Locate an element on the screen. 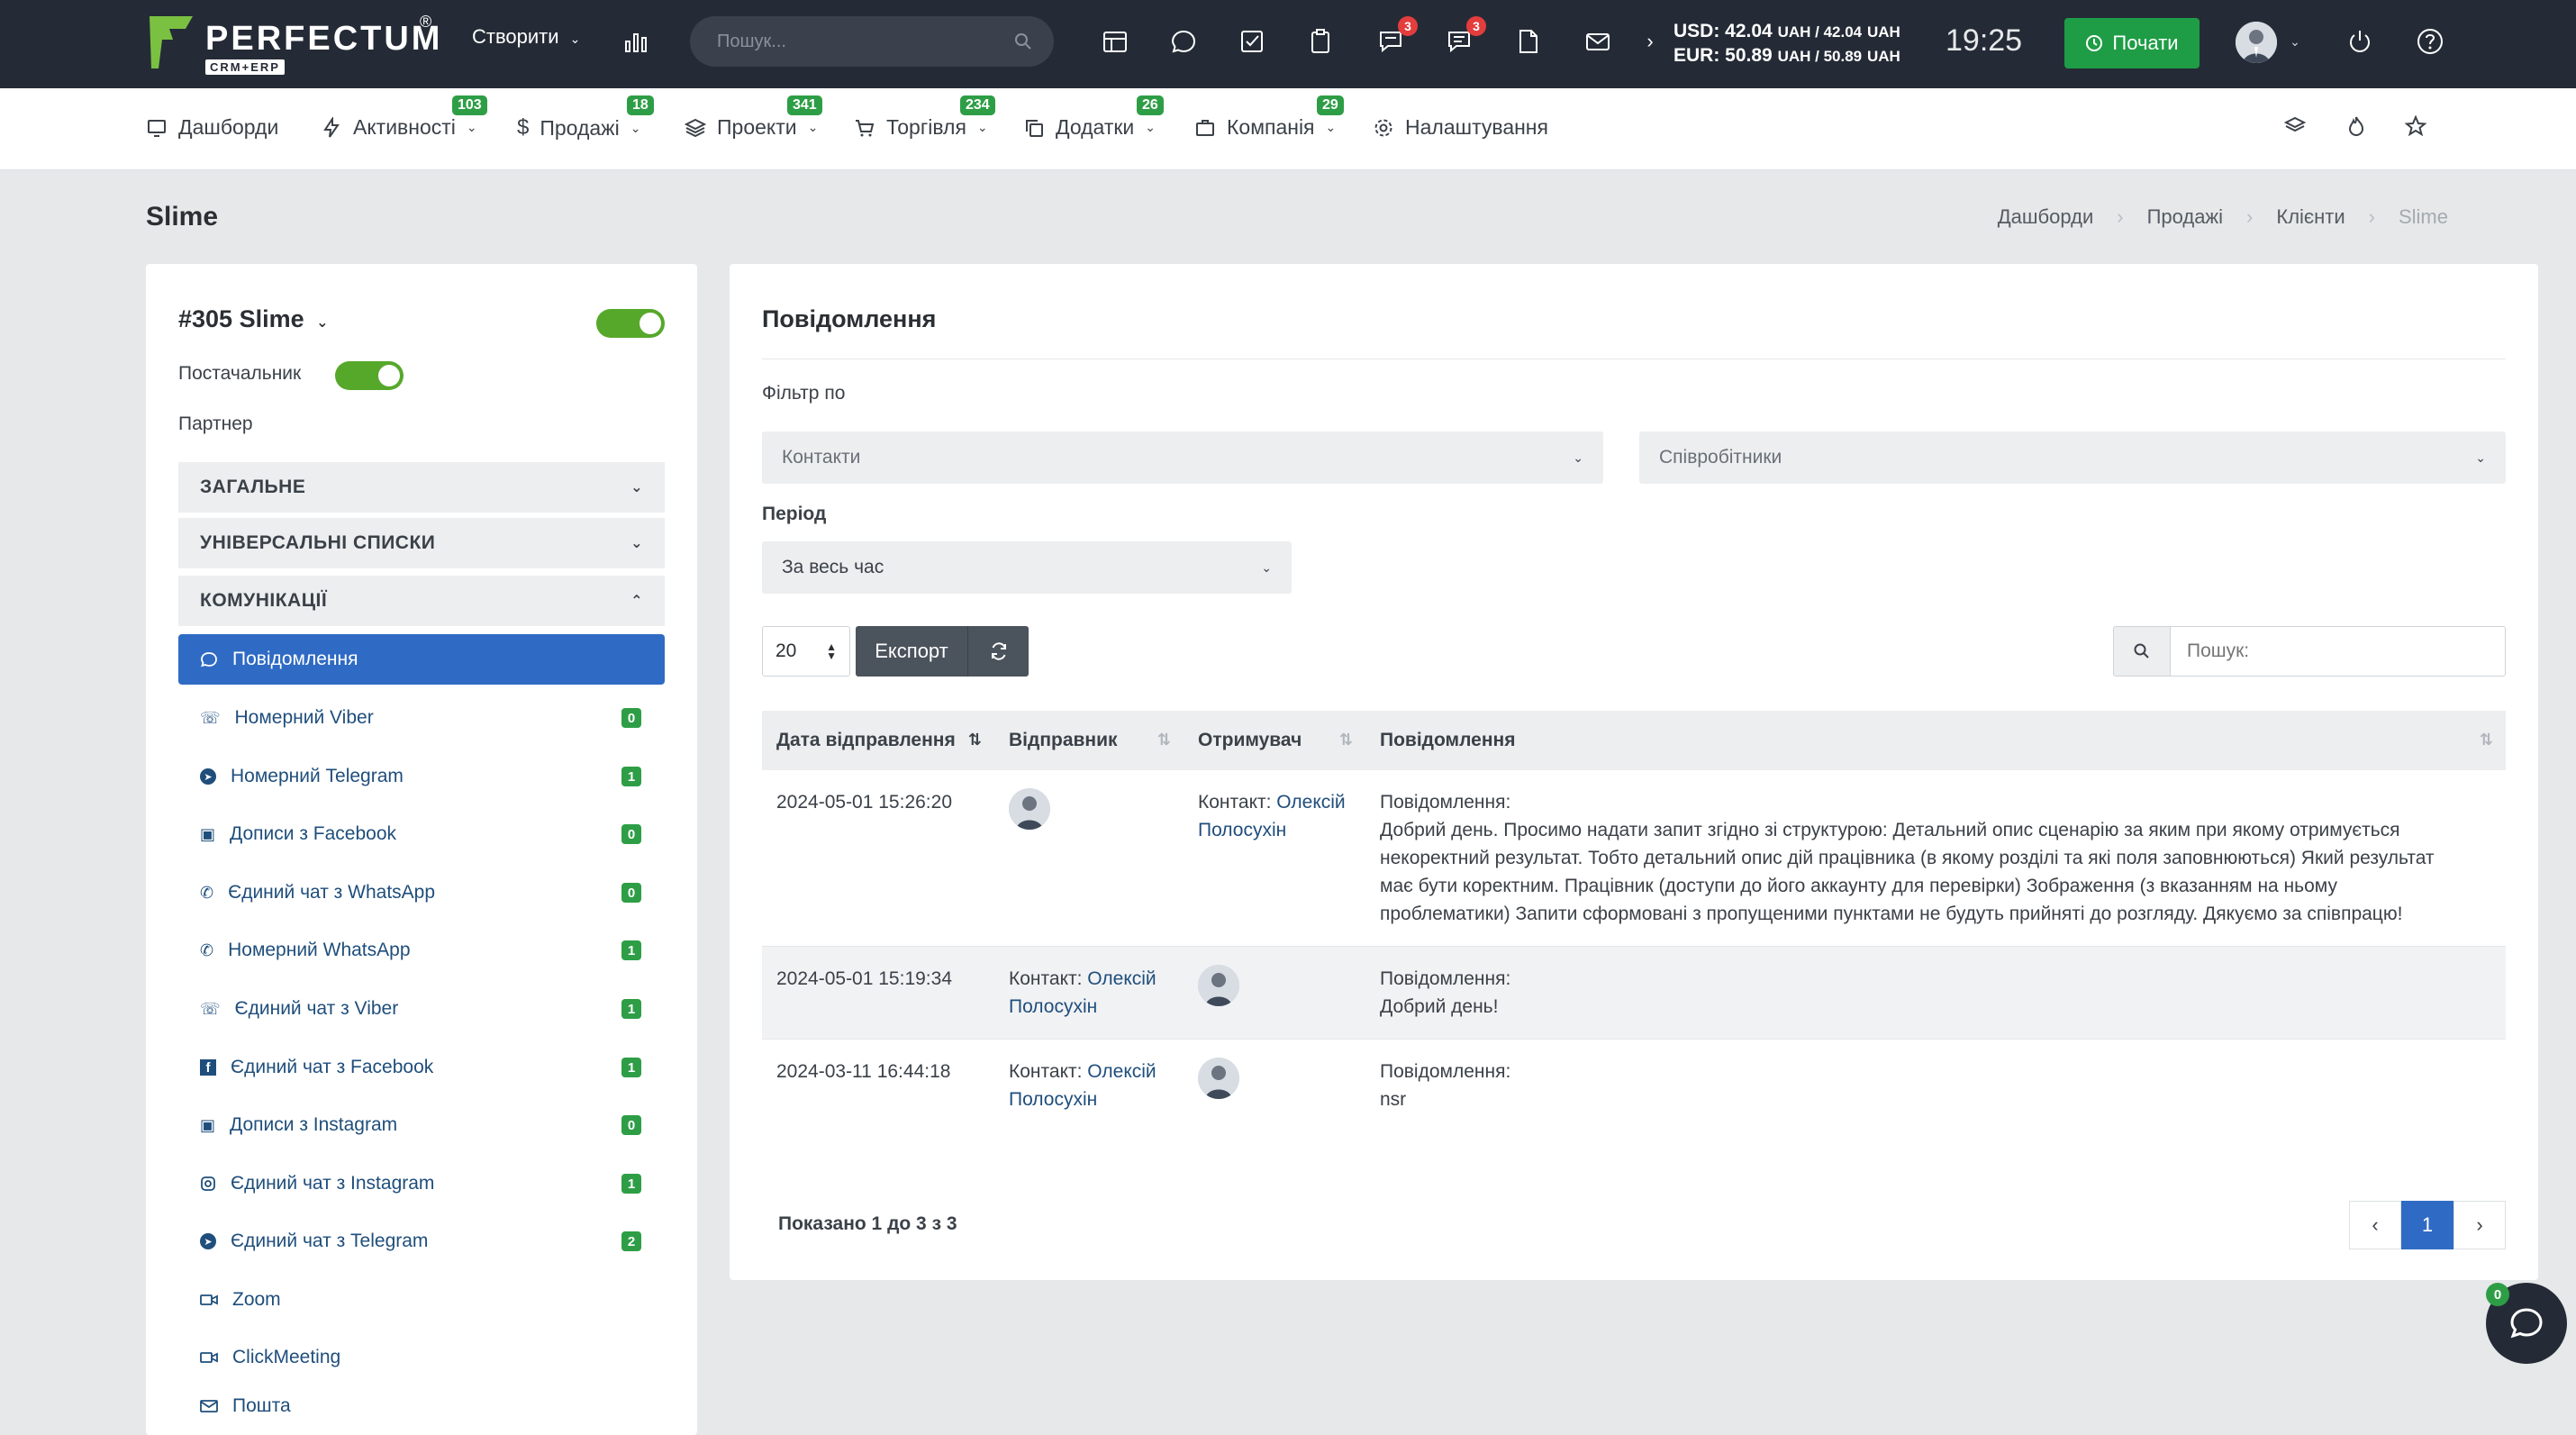  period-select: За весь час ⌄ is located at coordinates (1027, 567).